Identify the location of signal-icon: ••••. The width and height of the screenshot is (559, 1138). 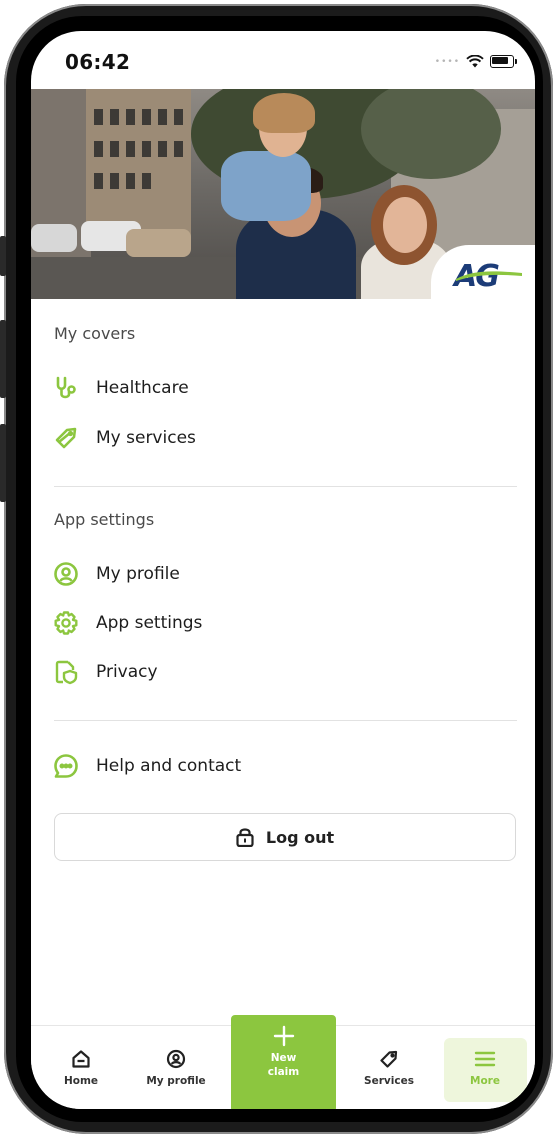
(447, 61).